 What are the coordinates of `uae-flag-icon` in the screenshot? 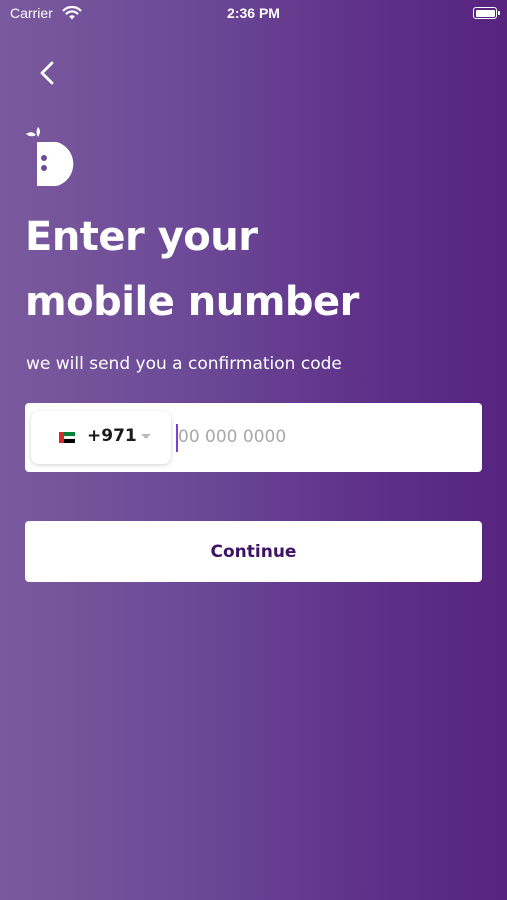 It's located at (67, 438).